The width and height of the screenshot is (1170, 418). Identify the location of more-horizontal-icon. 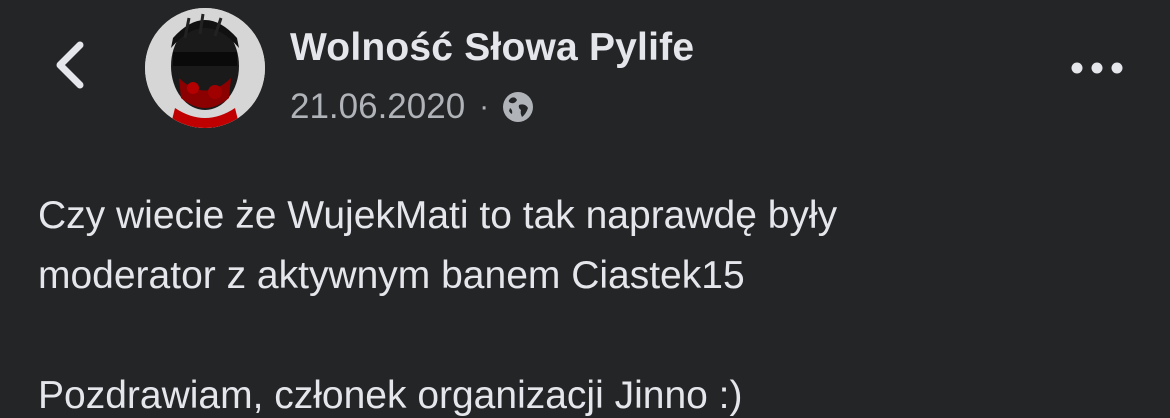
(1097, 68).